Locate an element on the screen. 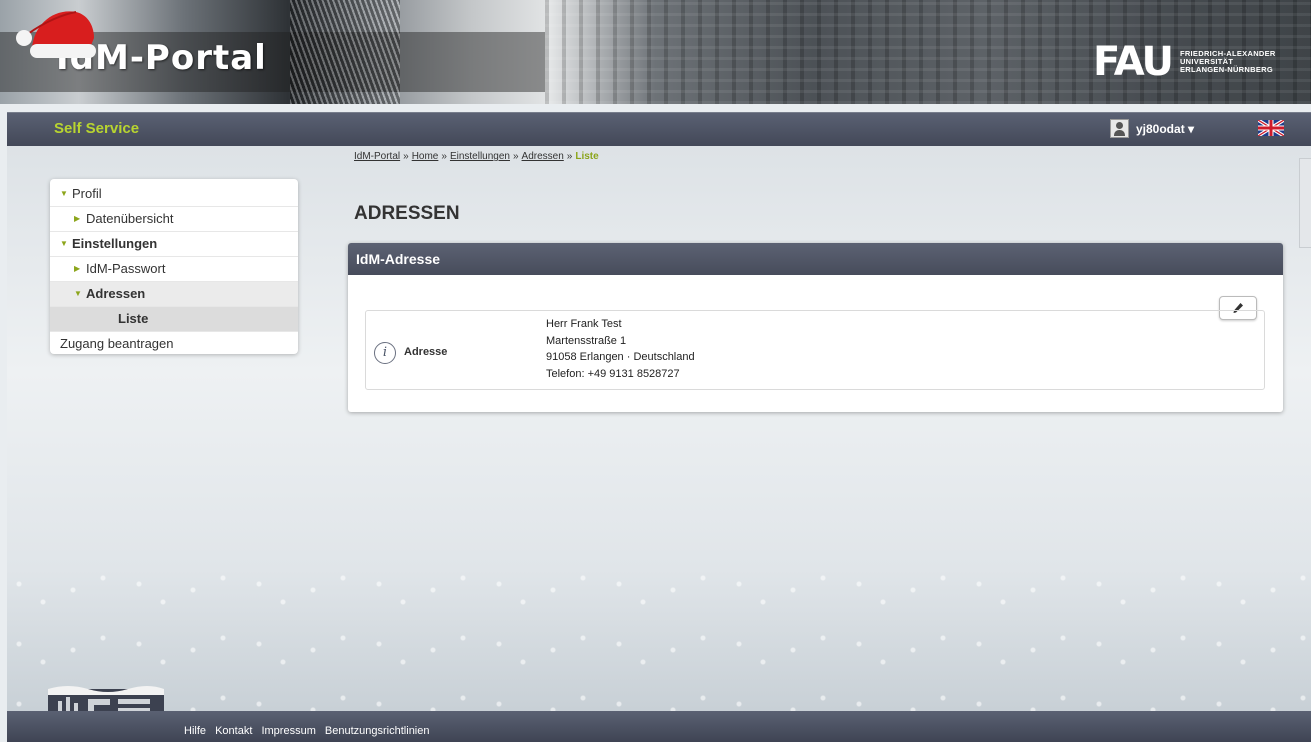 This screenshot has height=742, width=1311. banner-stripes is located at coordinates (345, 52).